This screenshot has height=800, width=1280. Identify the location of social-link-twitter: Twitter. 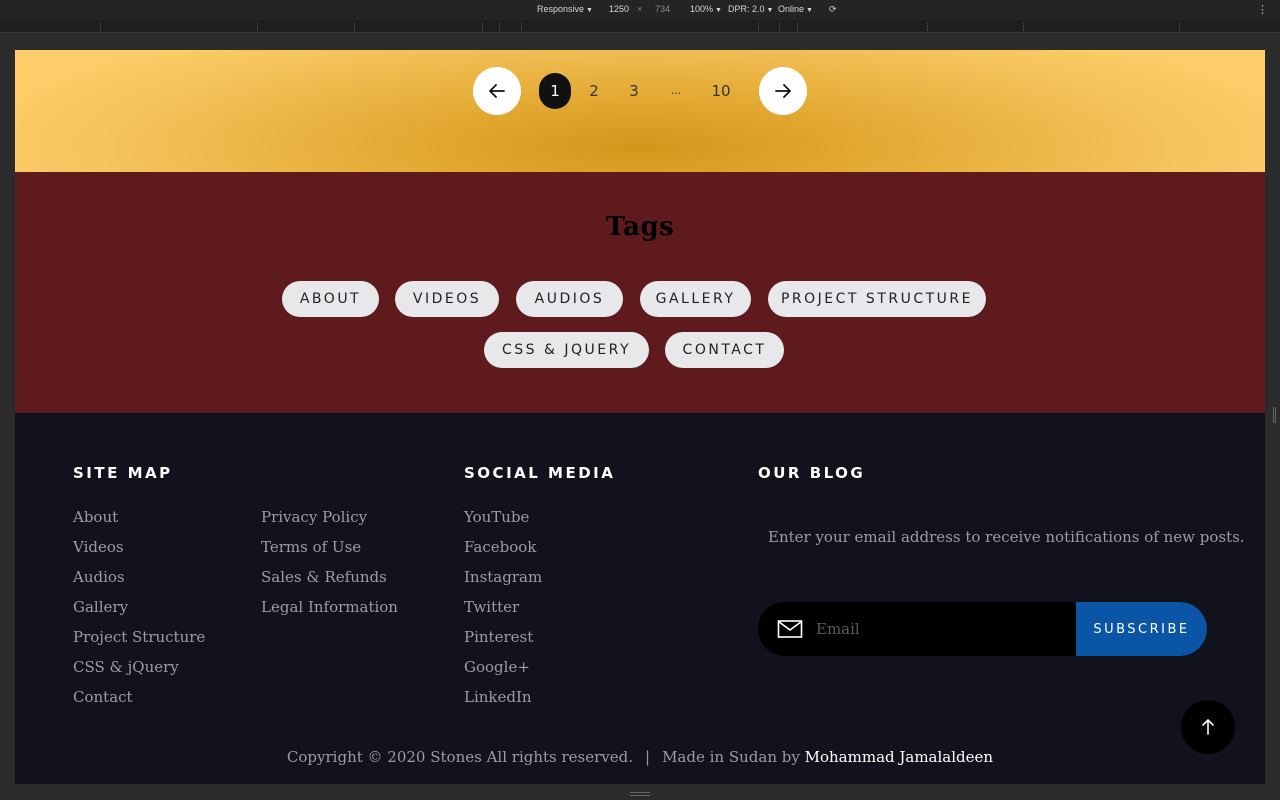
(491, 607).